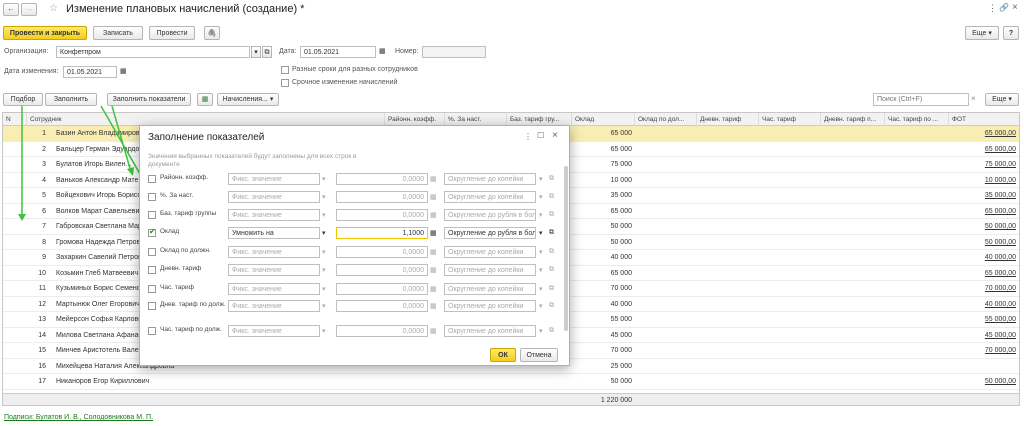  Describe the element at coordinates (566, 248) in the screenshot. I see `dialog-scrollbar` at that location.